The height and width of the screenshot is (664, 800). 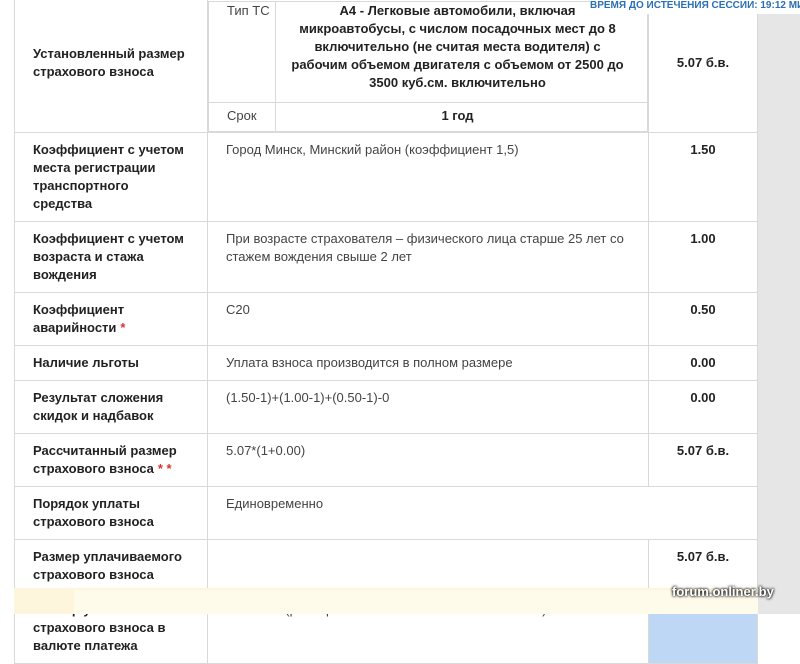 I want to click on row-description: 5.07*(1+0.00), so click(x=428, y=460).